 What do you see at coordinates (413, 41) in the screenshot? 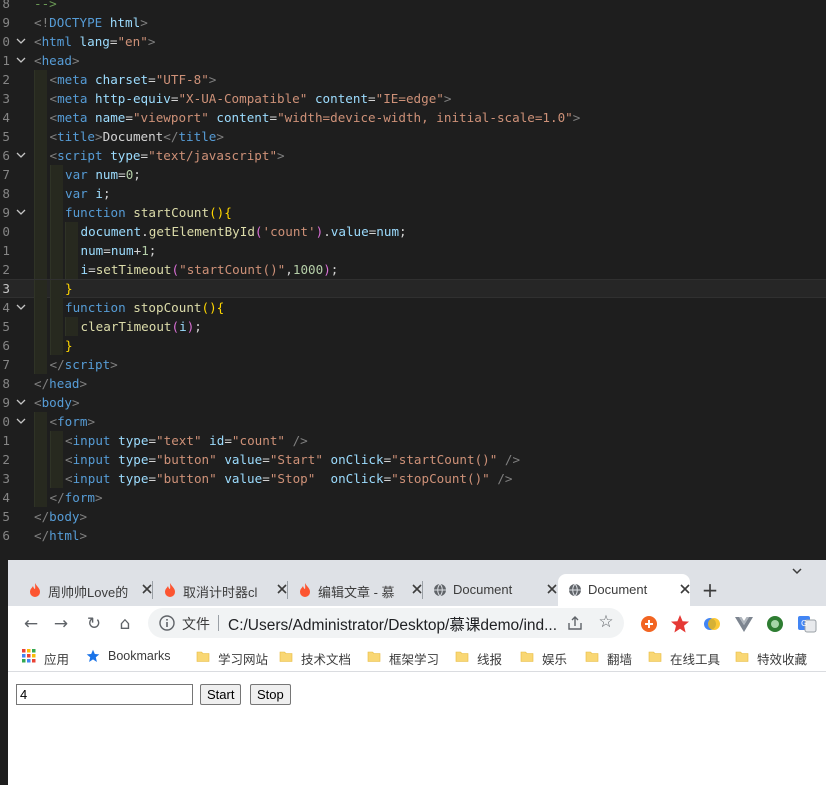
I see `code-line: 0 <html lang="en">` at bounding box center [413, 41].